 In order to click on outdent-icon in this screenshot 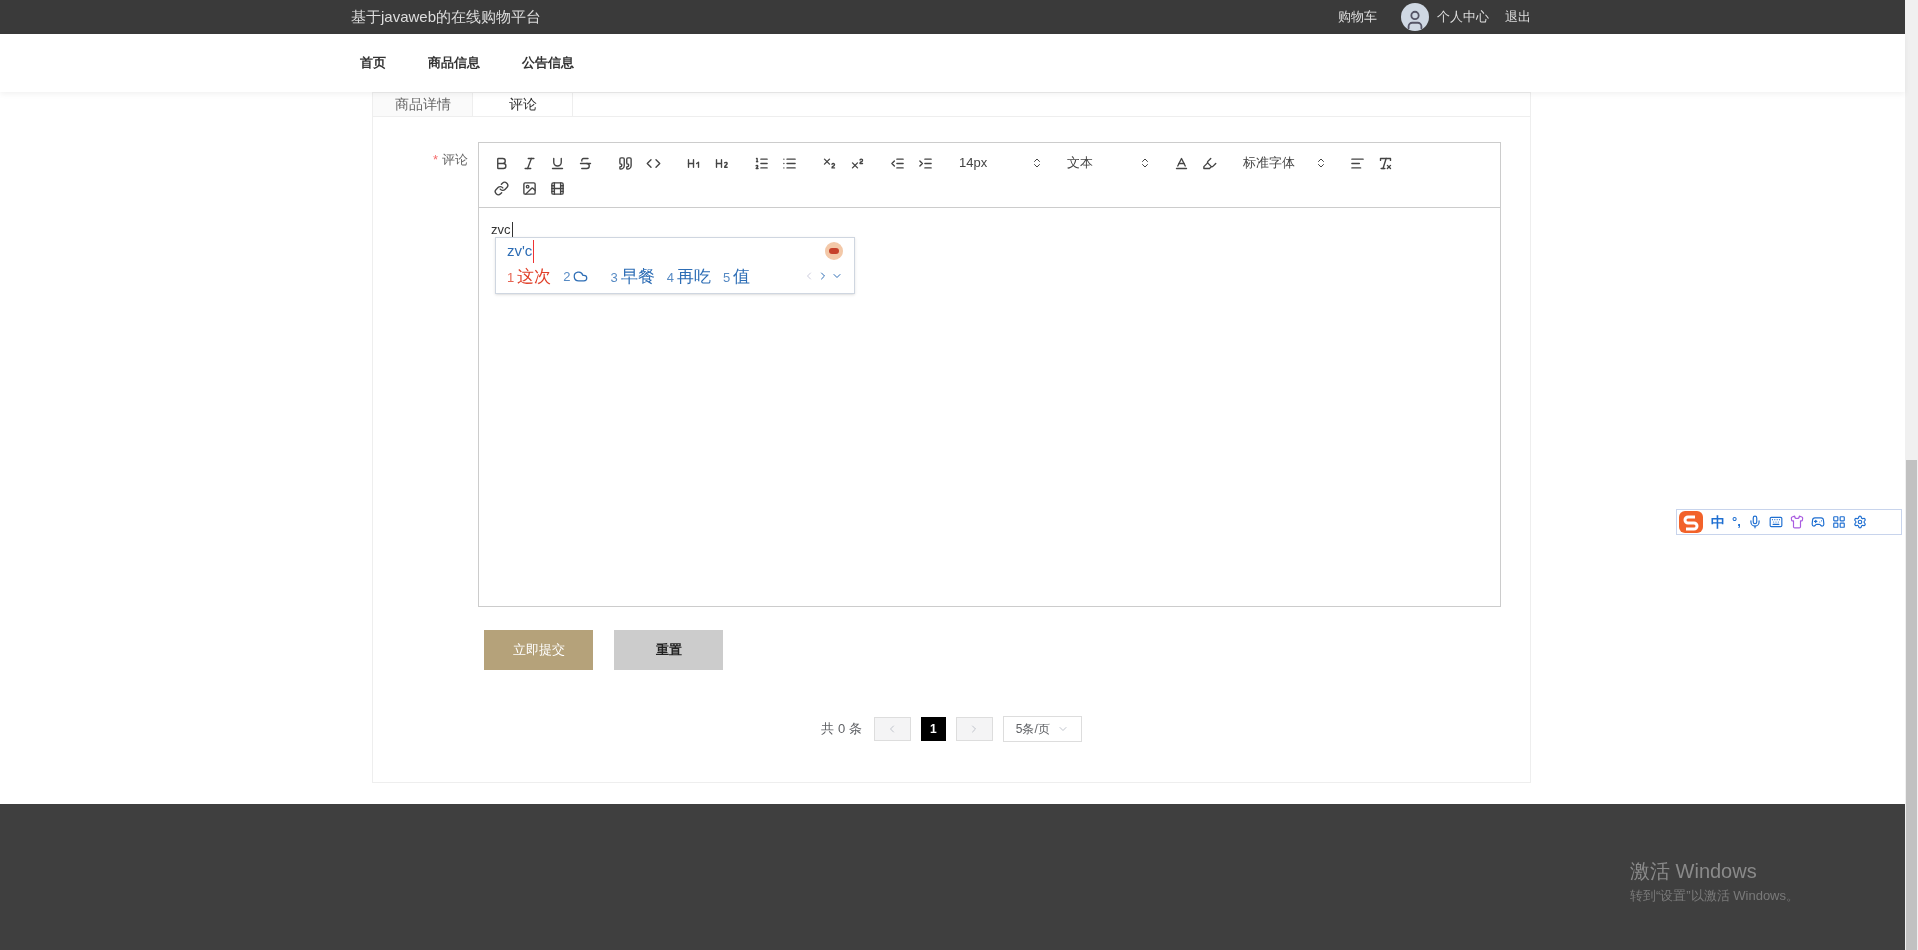, I will do `click(897, 163)`.